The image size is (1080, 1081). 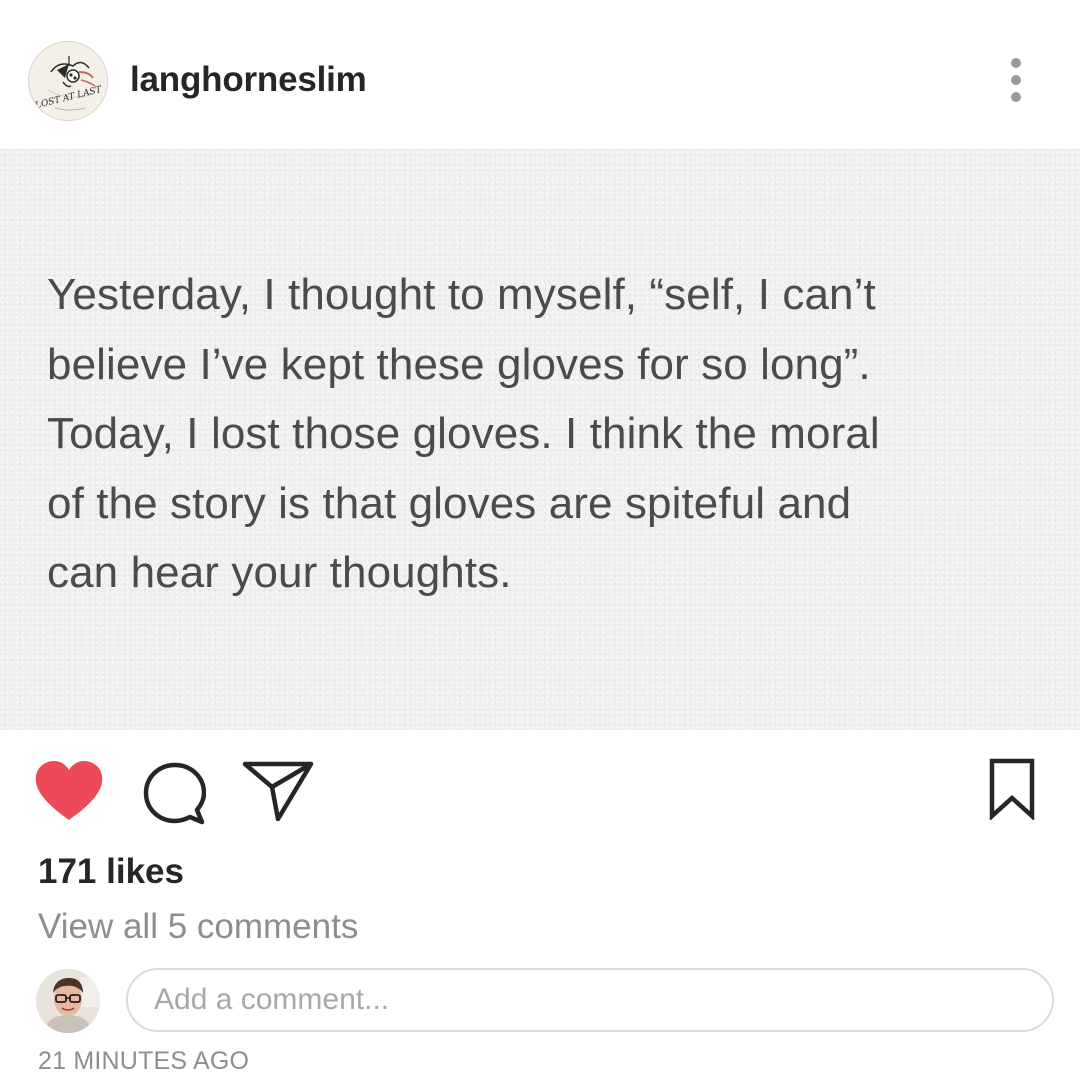 I want to click on profile-avatar: LOST AT LAST, so click(x=68, y=81).